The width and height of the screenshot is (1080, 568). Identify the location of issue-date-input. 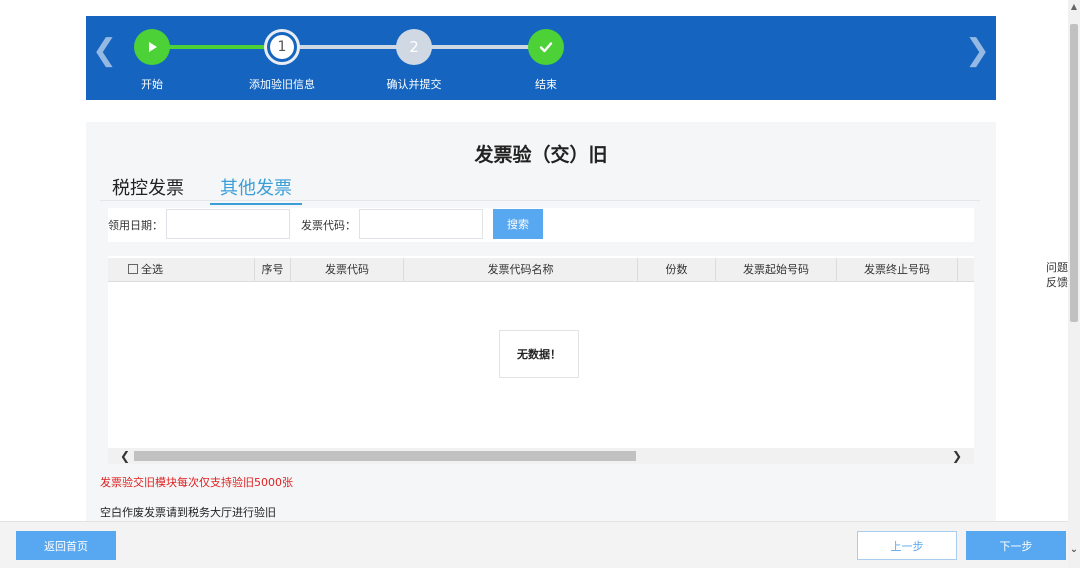
(228, 224).